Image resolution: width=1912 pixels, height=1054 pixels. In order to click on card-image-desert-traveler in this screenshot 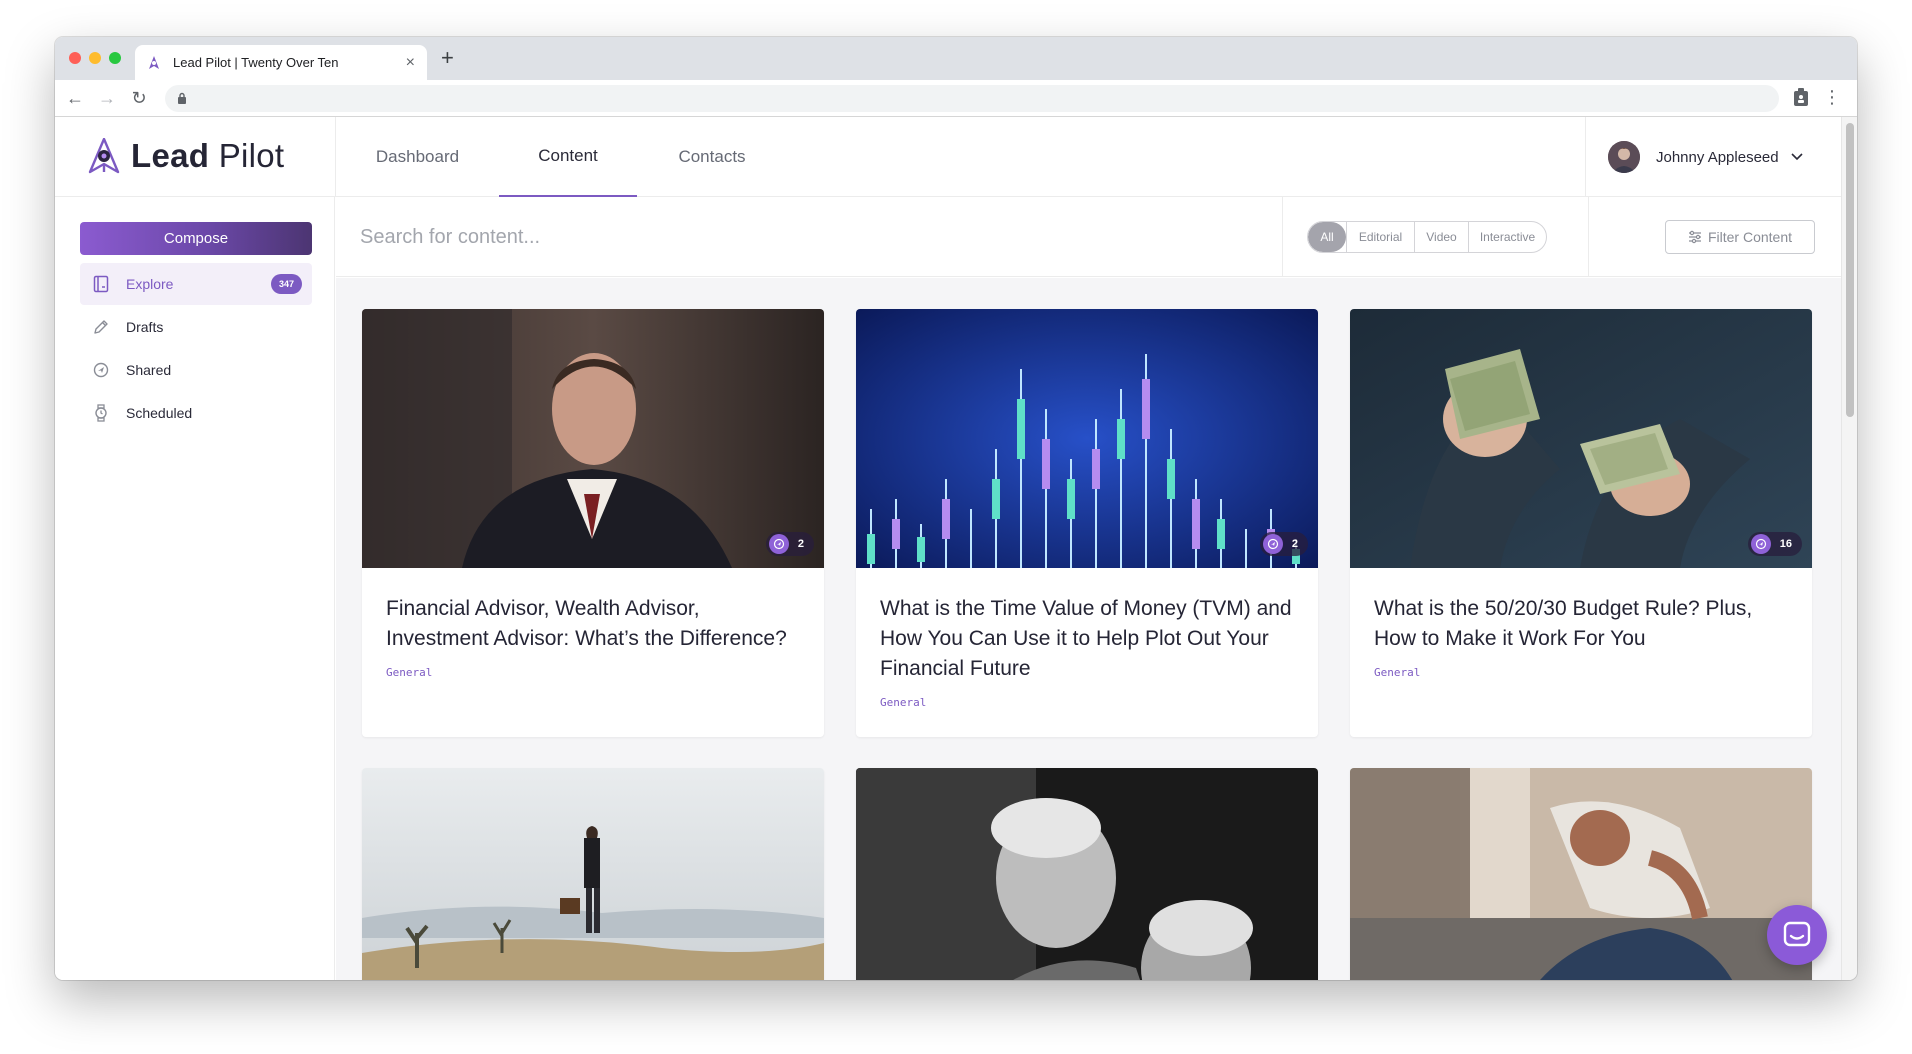, I will do `click(593, 874)`.